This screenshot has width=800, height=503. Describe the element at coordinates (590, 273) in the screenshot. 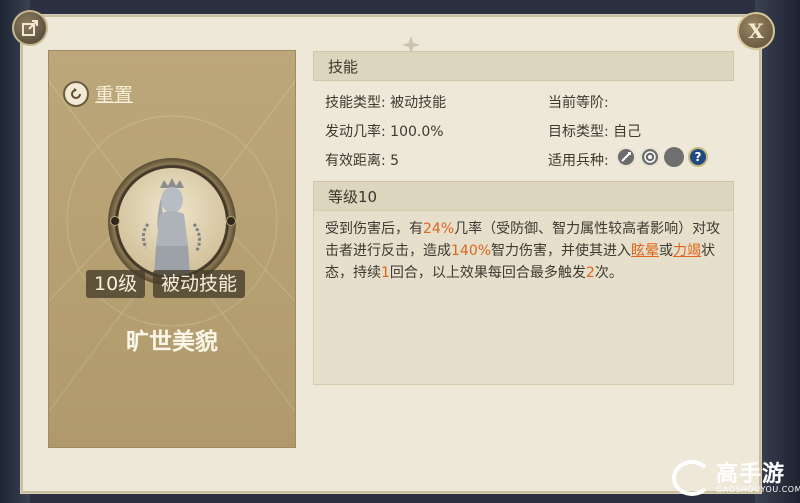

I see `max-triggers-value: 2` at that location.